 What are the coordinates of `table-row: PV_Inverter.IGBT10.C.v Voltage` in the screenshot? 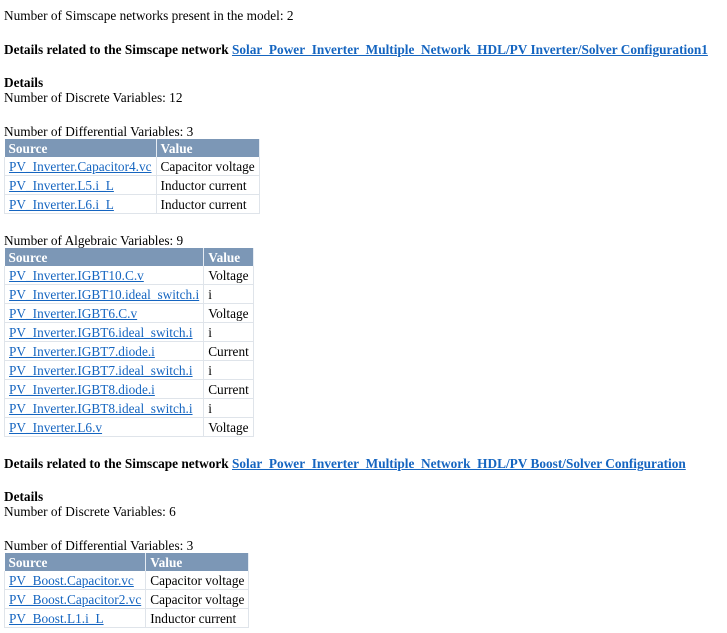 It's located at (128, 275).